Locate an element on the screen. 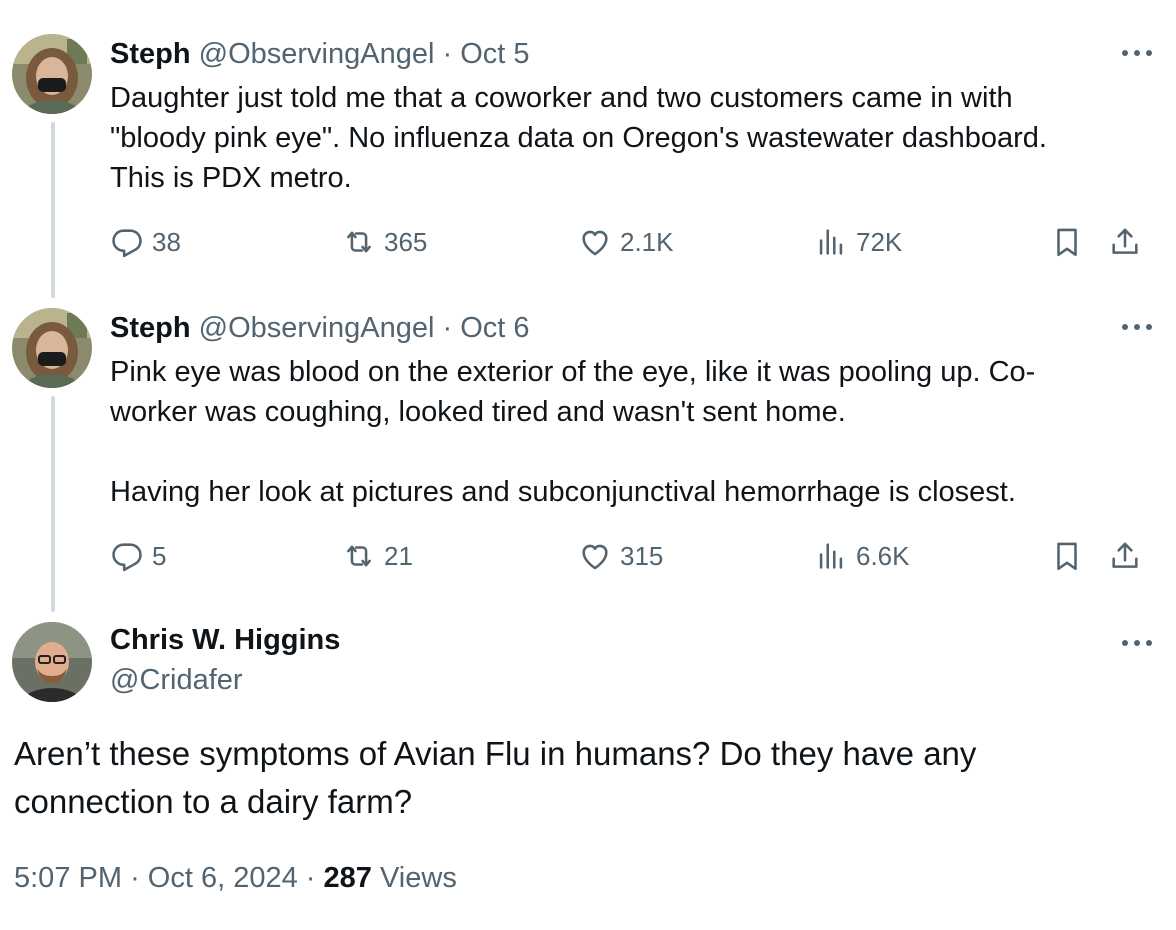 The image size is (1176, 930). tweet-date: Oct 5 is located at coordinates (494, 54).